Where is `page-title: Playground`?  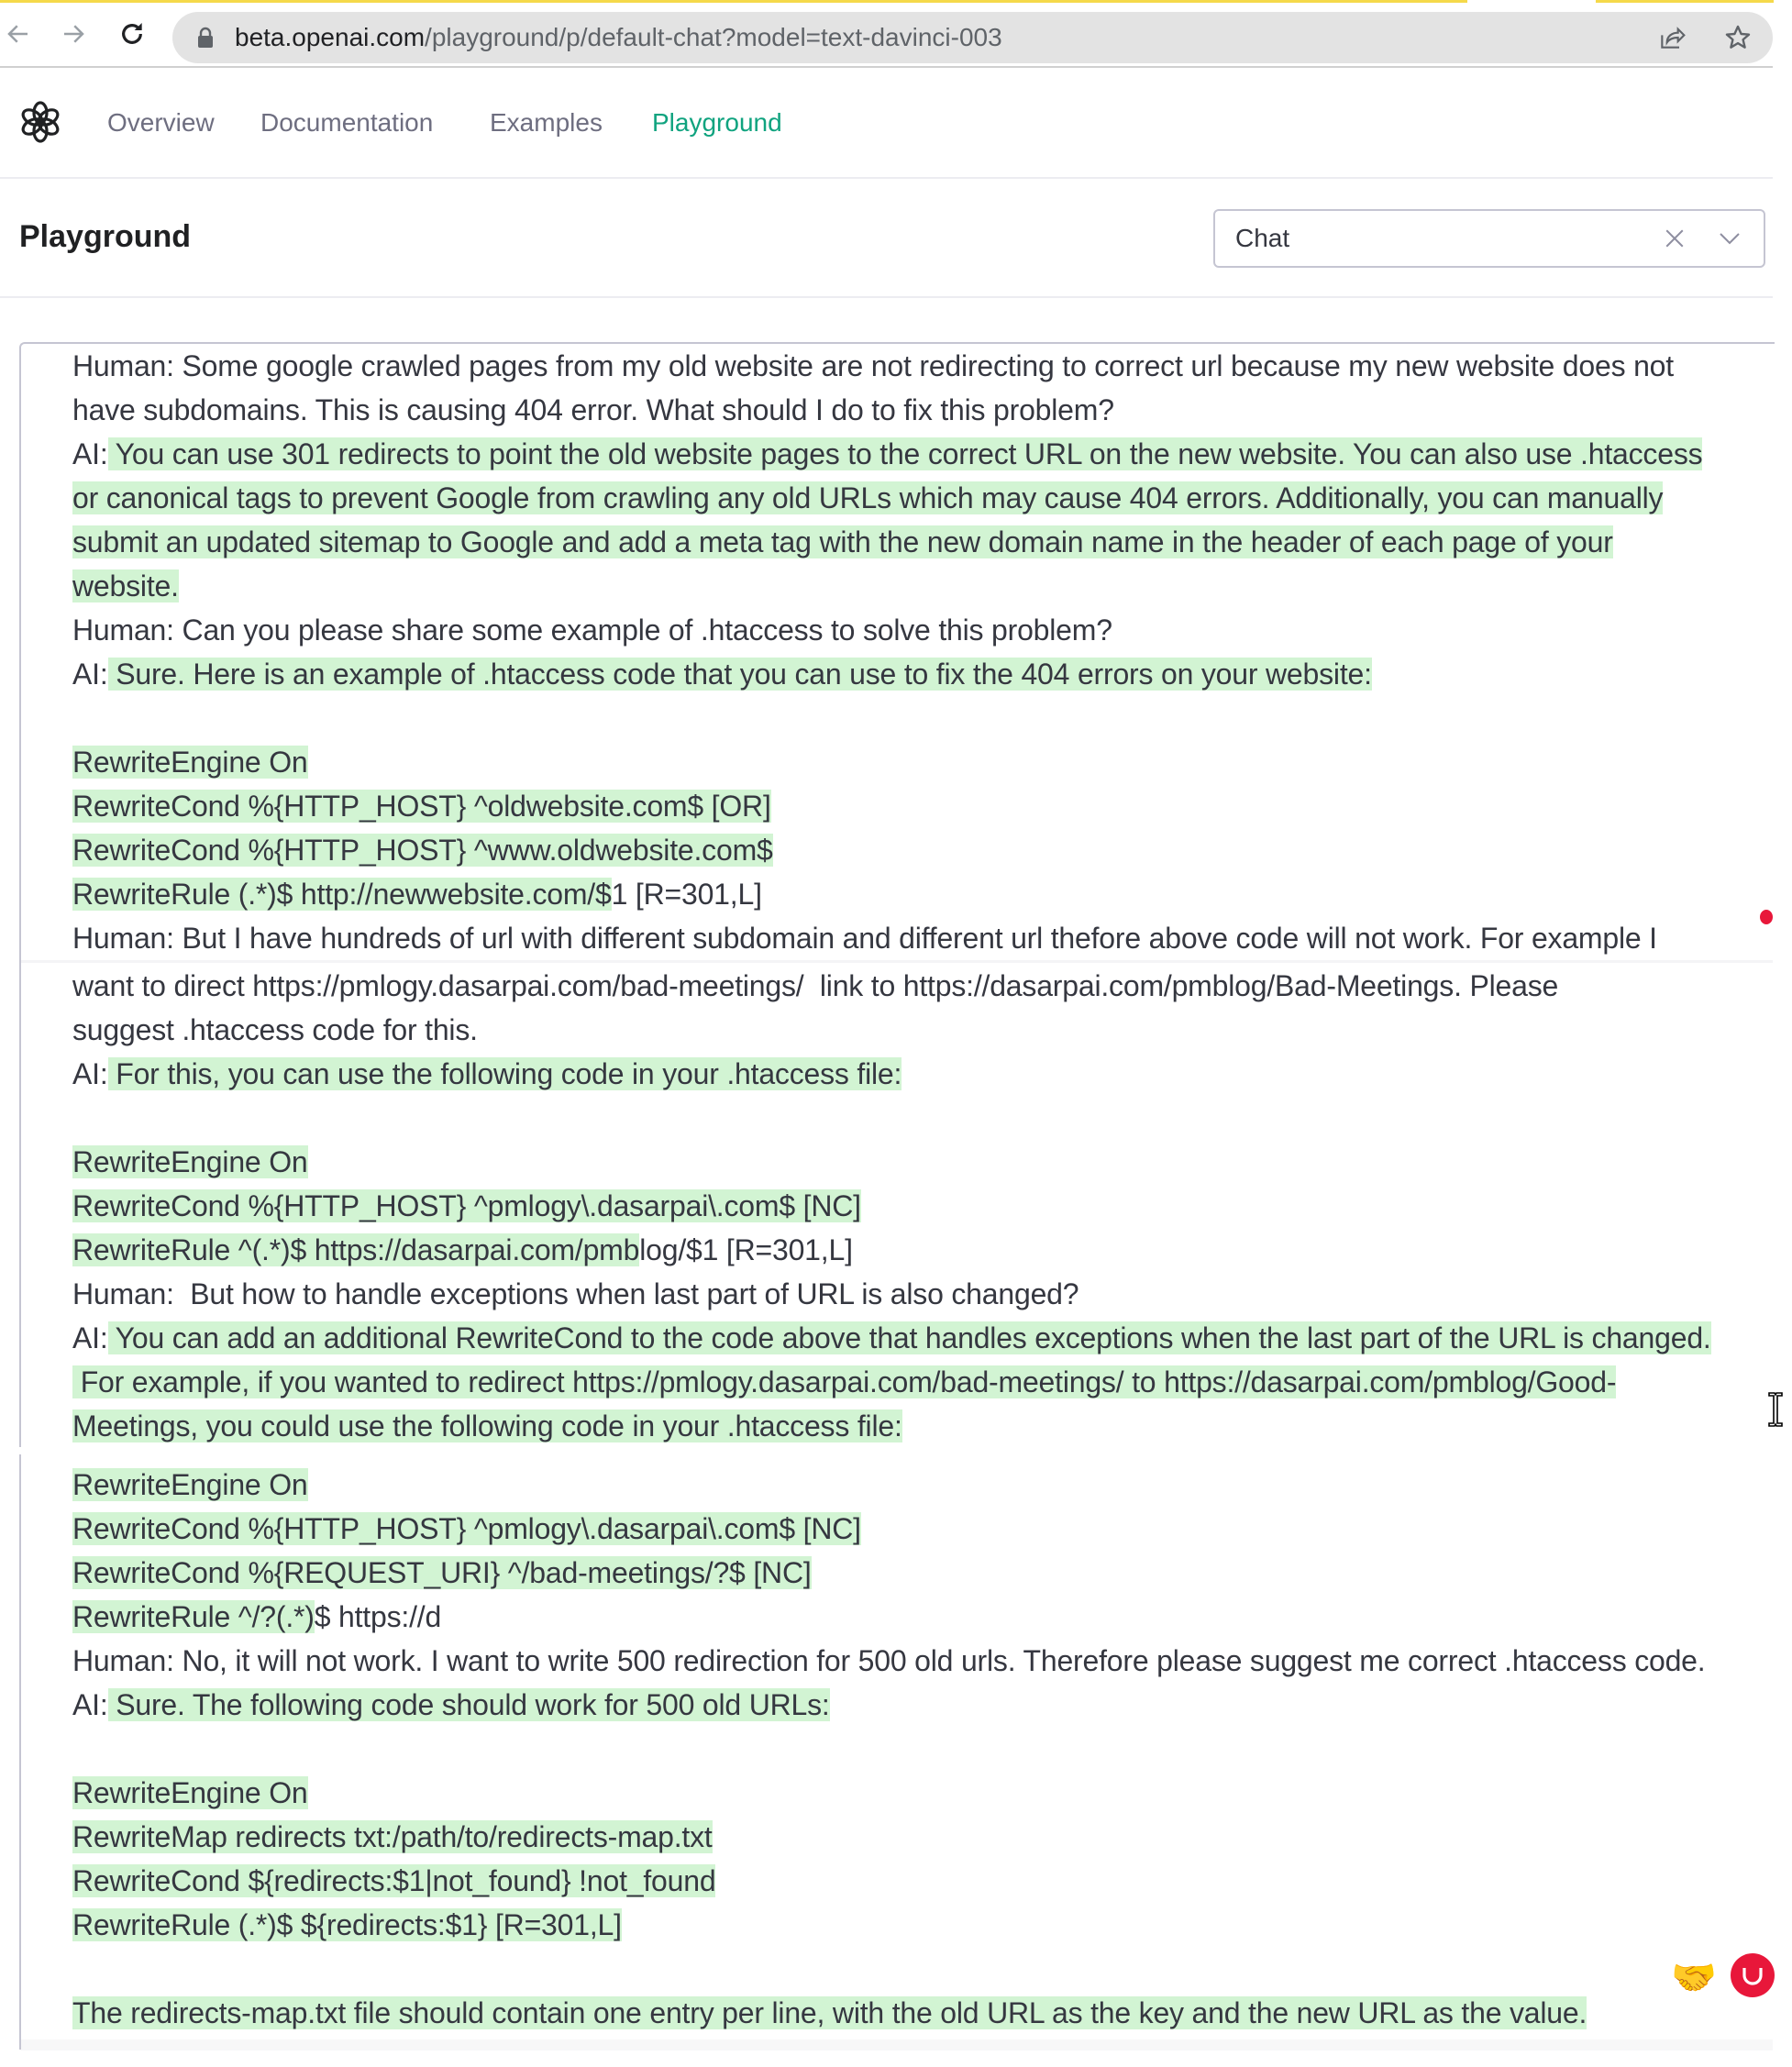
page-title: Playground is located at coordinates (106, 236).